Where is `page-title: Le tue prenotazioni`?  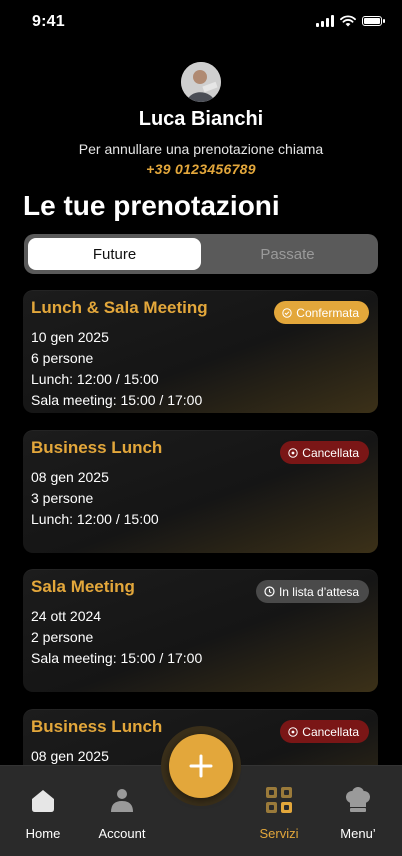 page-title: Le tue prenotazioni is located at coordinates (151, 205).